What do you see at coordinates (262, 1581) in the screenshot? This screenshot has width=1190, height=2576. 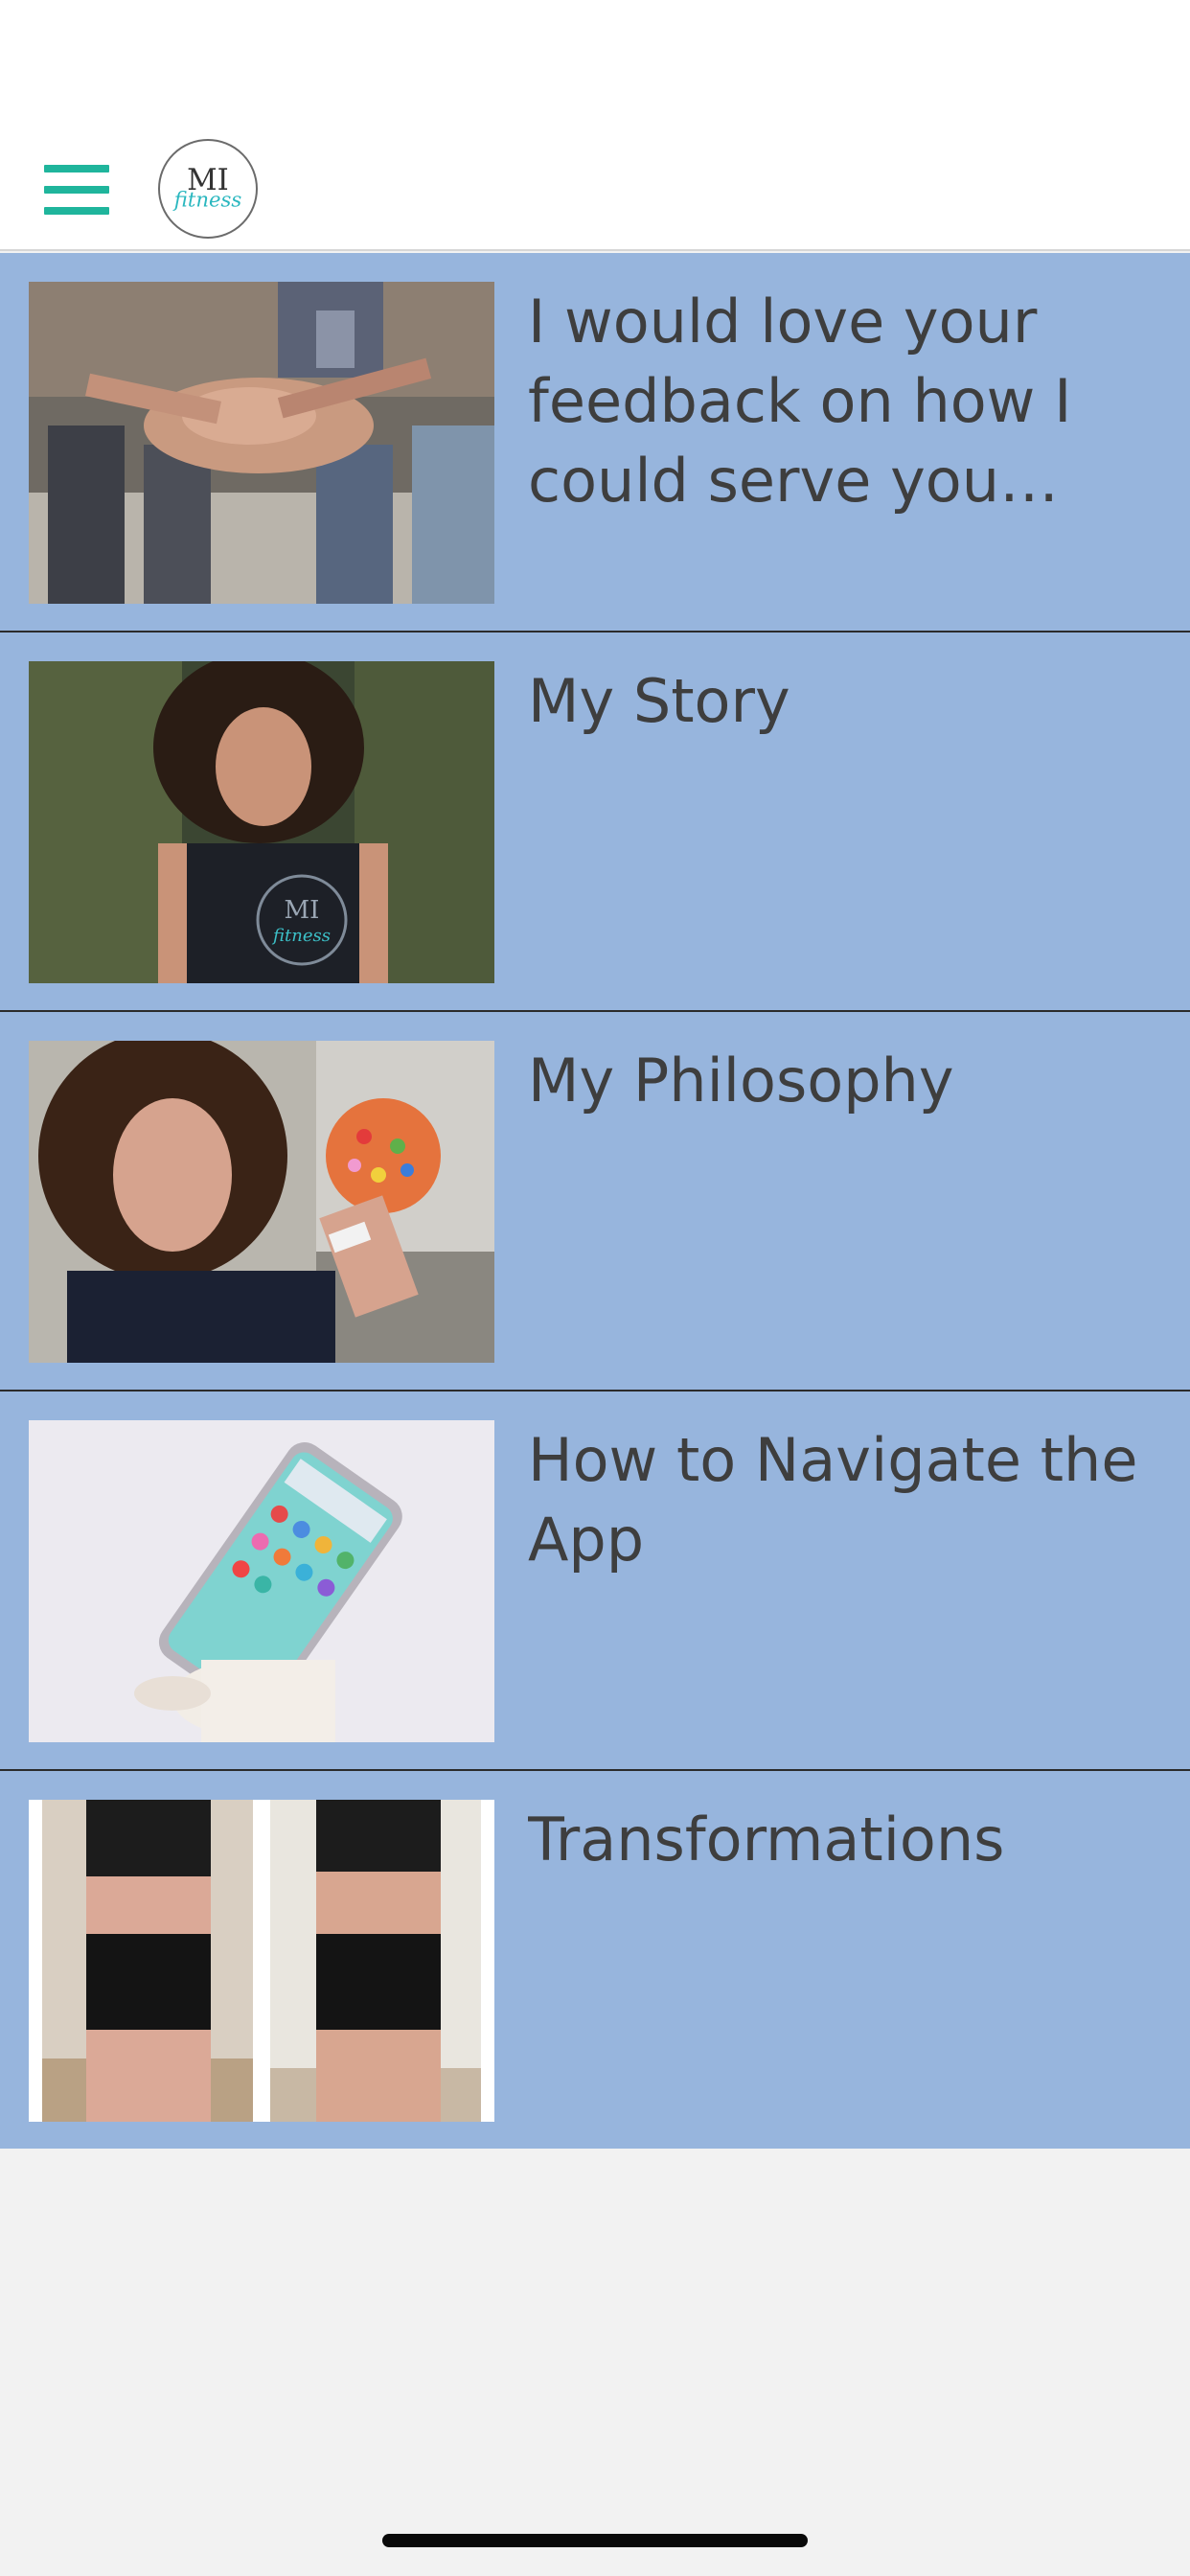 I see `hand-holding-phone-photo` at bounding box center [262, 1581].